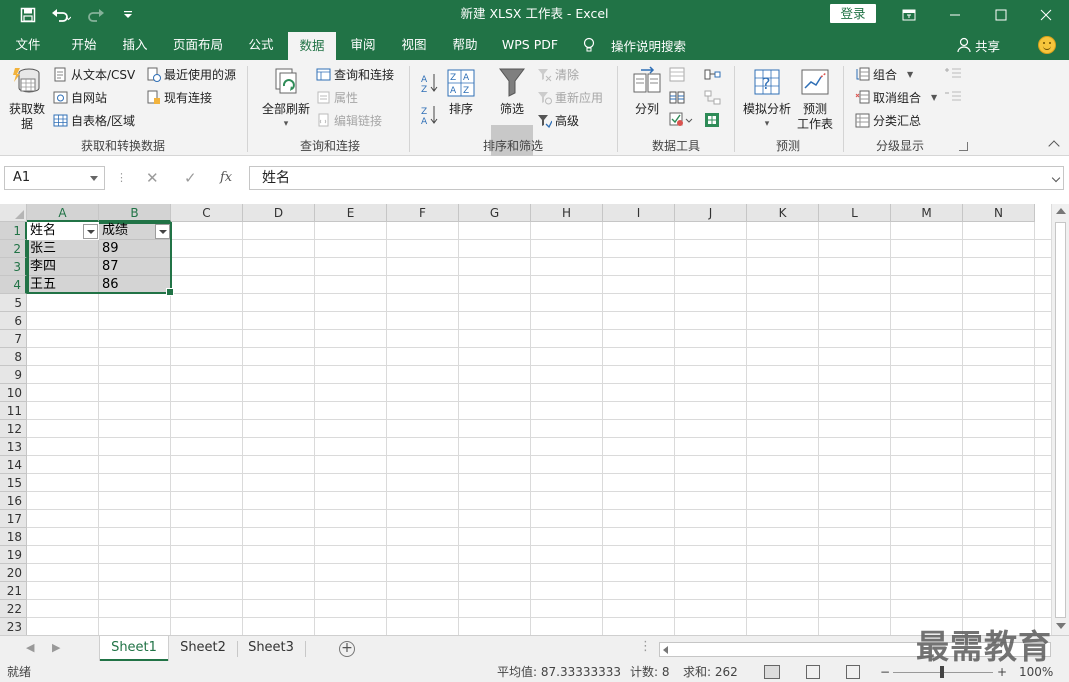 Image resolution: width=1069 pixels, height=682 pixels. I want to click on column-header-h: H, so click(567, 213).